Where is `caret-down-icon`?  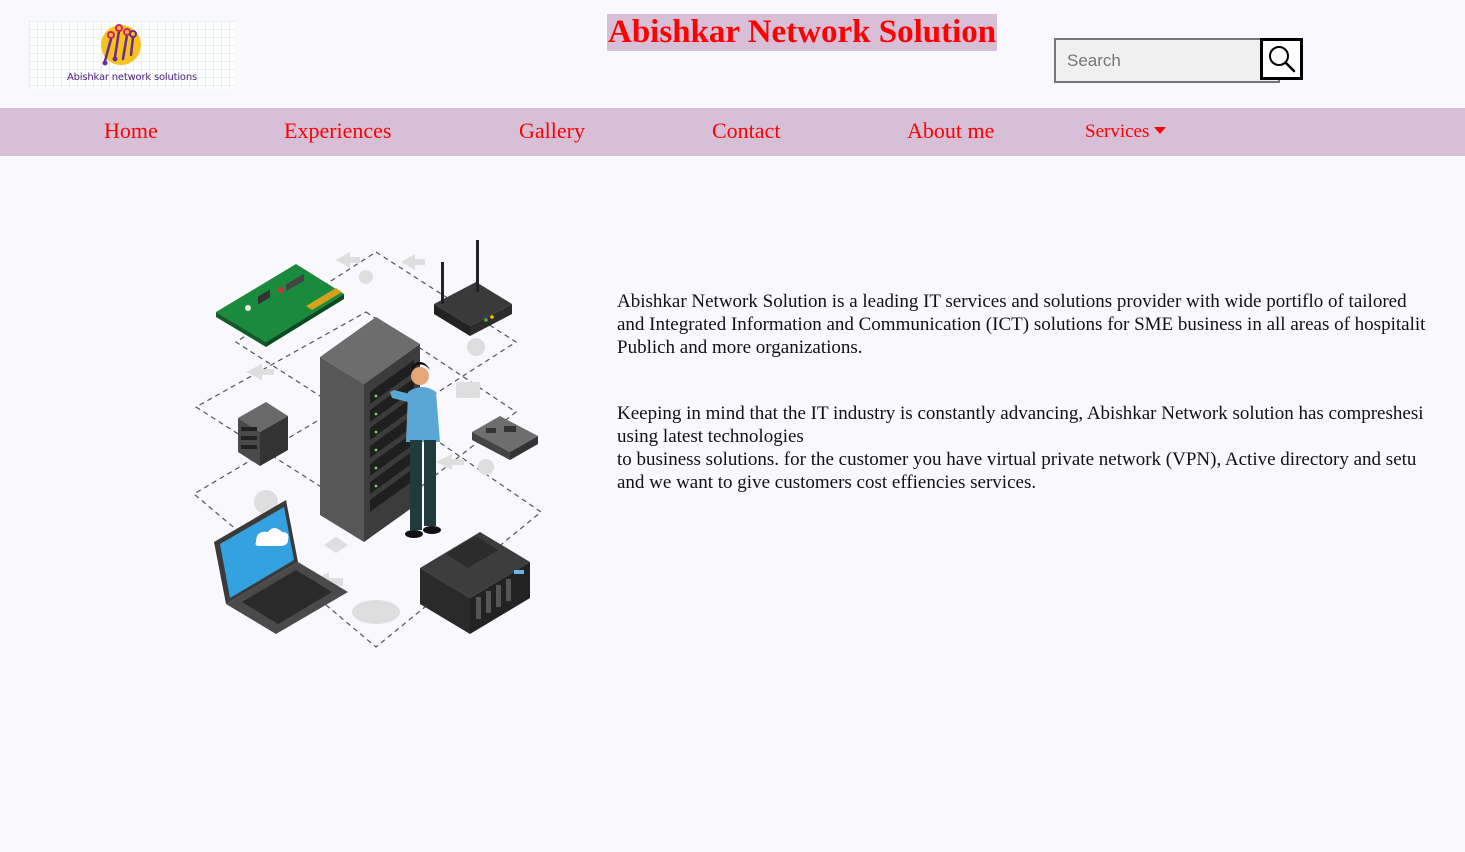
caret-down-icon is located at coordinates (1160, 130).